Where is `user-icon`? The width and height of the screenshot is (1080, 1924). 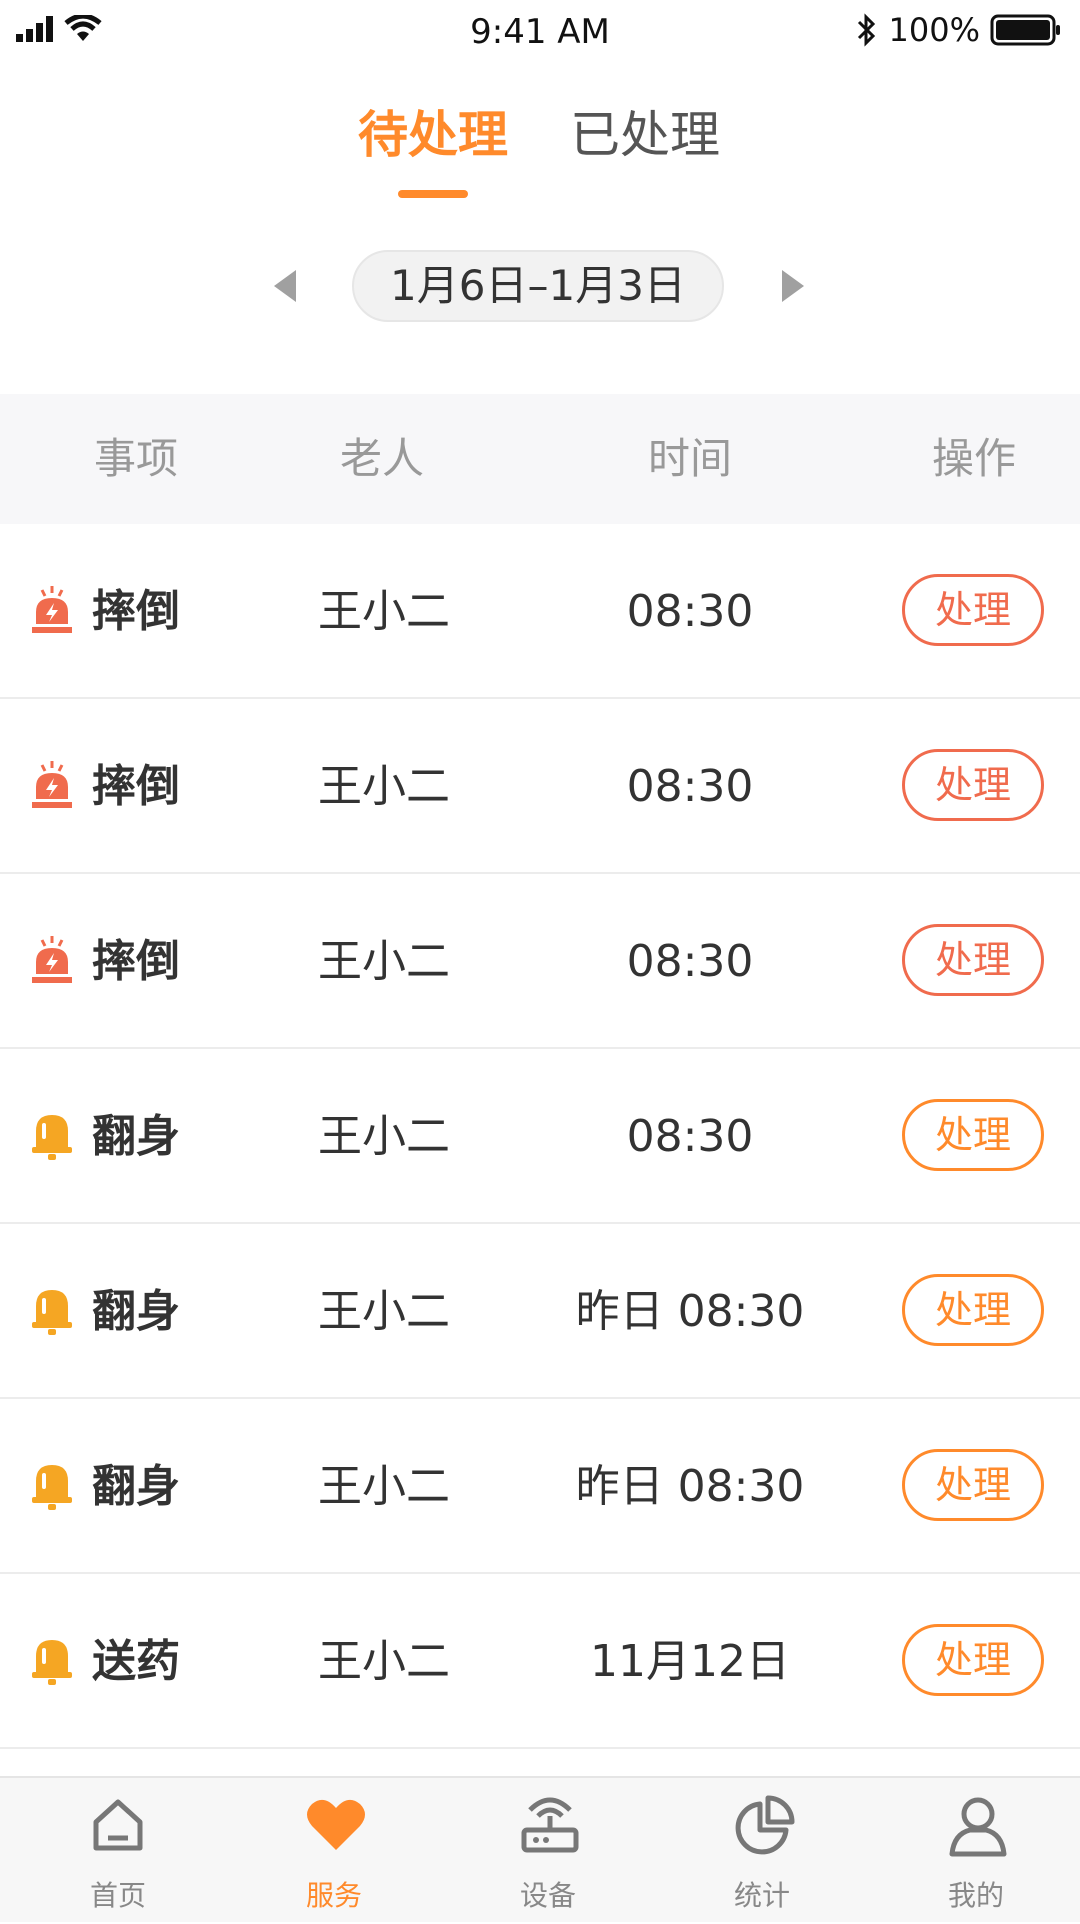
user-icon is located at coordinates (978, 1827).